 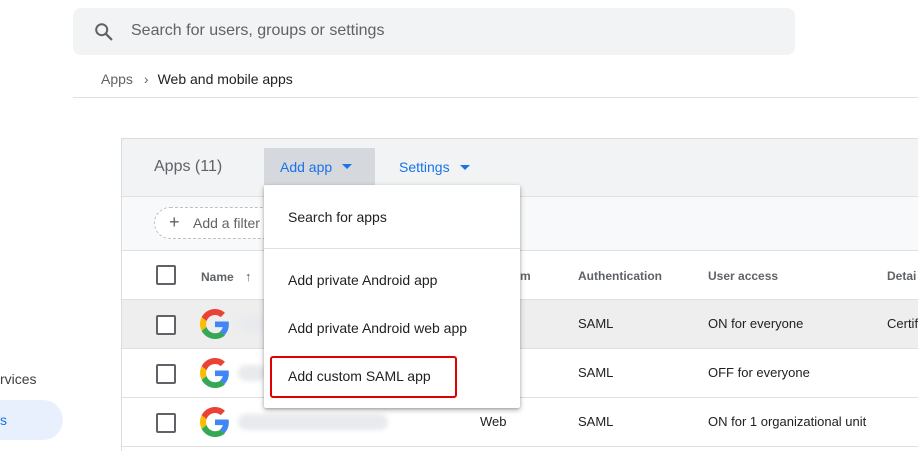 What do you see at coordinates (520, 422) in the screenshot?
I see `table-row: Web SAML ON for 1 organizational unit` at bounding box center [520, 422].